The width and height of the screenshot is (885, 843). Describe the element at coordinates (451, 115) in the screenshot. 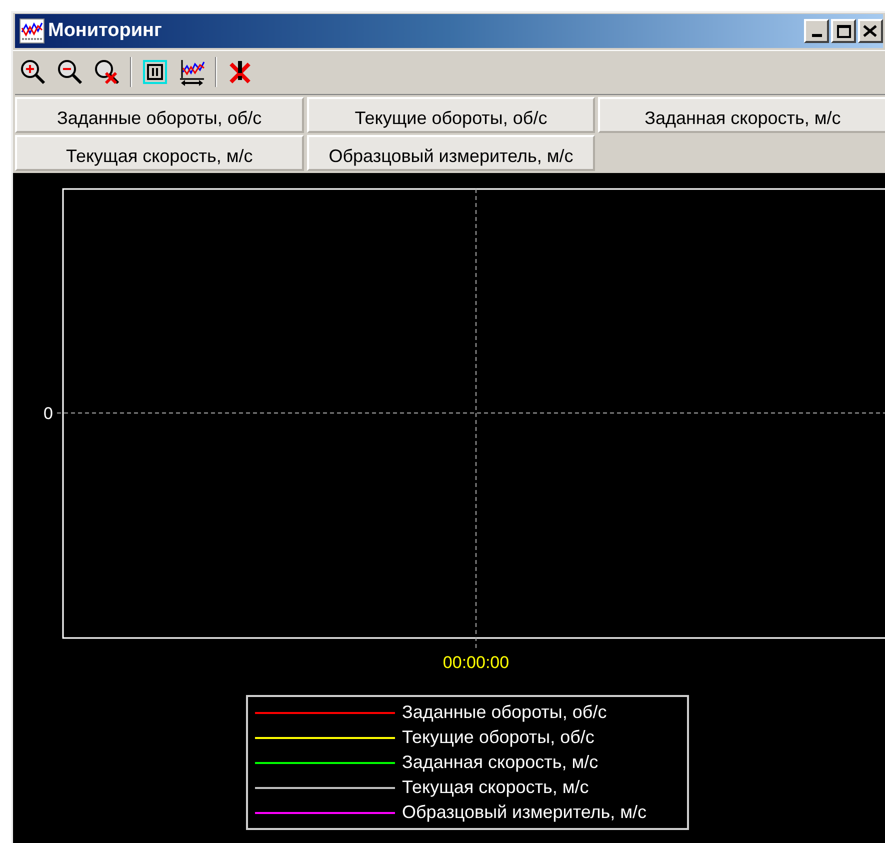

I see `channel-button: Текущие обороты, об/с` at that location.